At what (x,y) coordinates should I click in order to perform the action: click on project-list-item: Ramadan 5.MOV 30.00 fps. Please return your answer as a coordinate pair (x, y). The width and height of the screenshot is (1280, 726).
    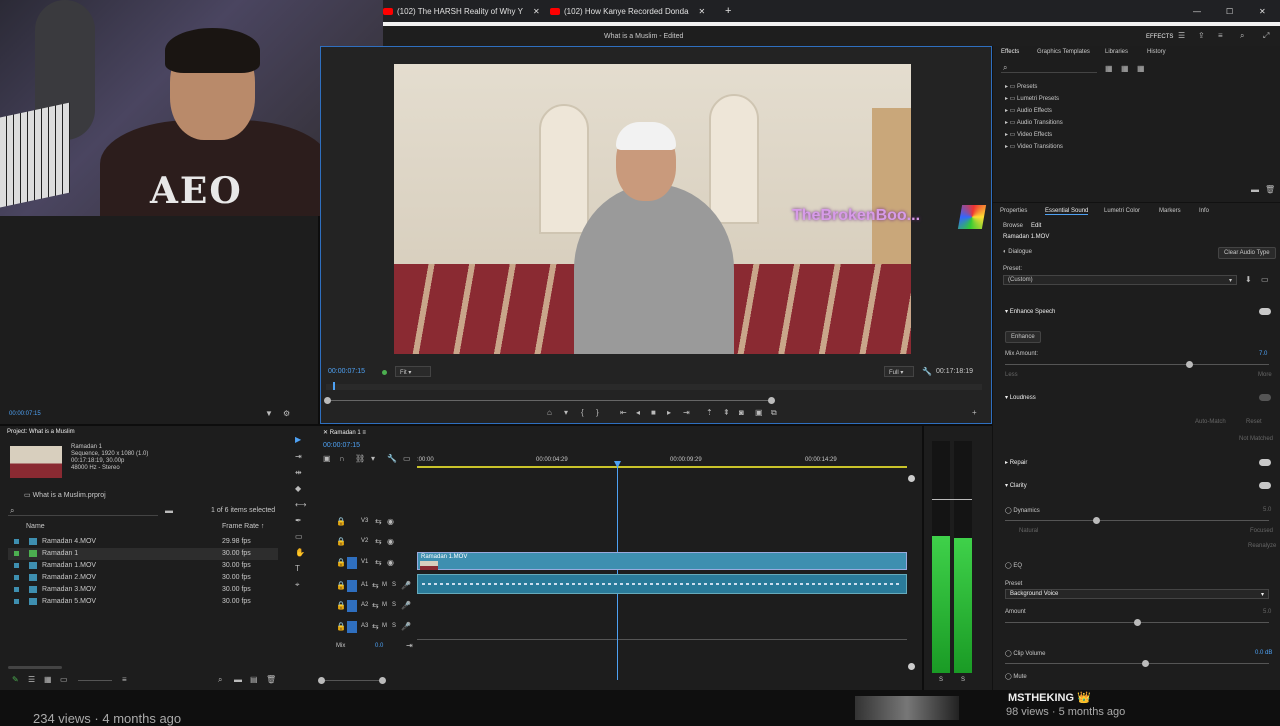
    Looking at the image, I should click on (143, 602).